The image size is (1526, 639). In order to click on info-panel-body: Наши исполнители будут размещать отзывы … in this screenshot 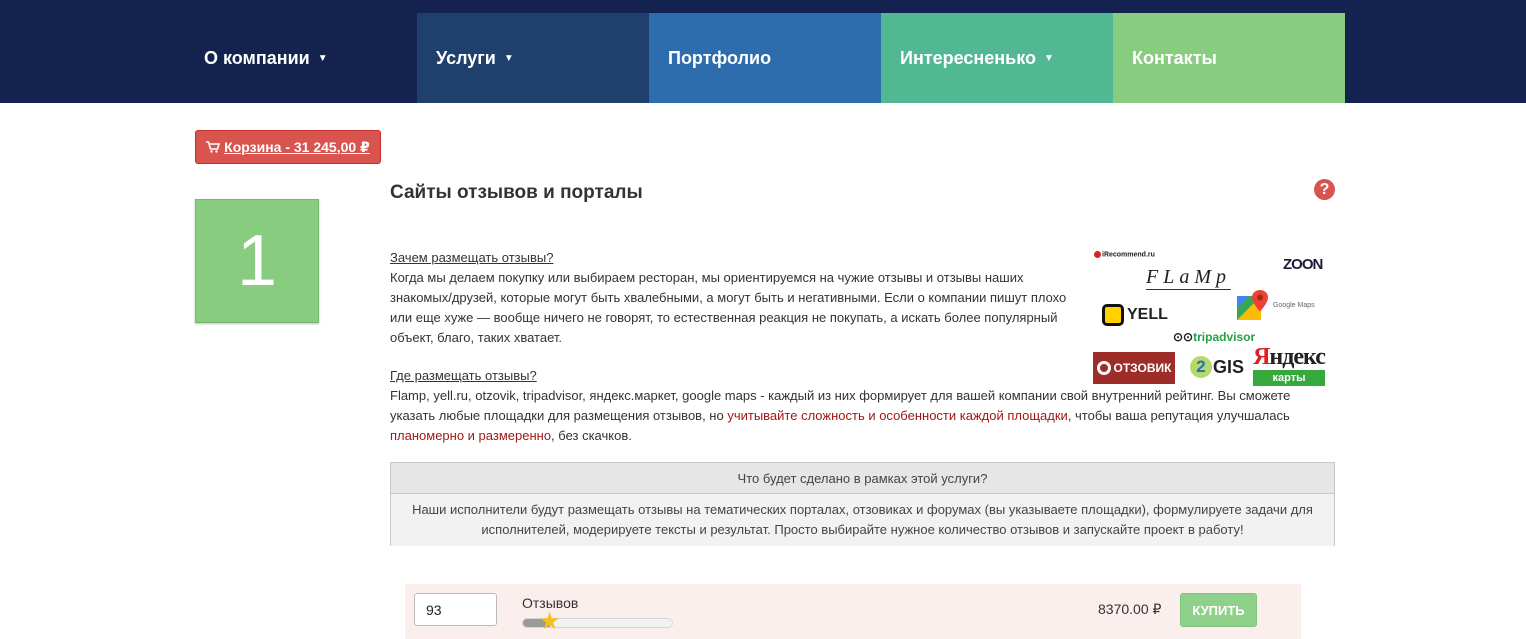, I will do `click(862, 520)`.